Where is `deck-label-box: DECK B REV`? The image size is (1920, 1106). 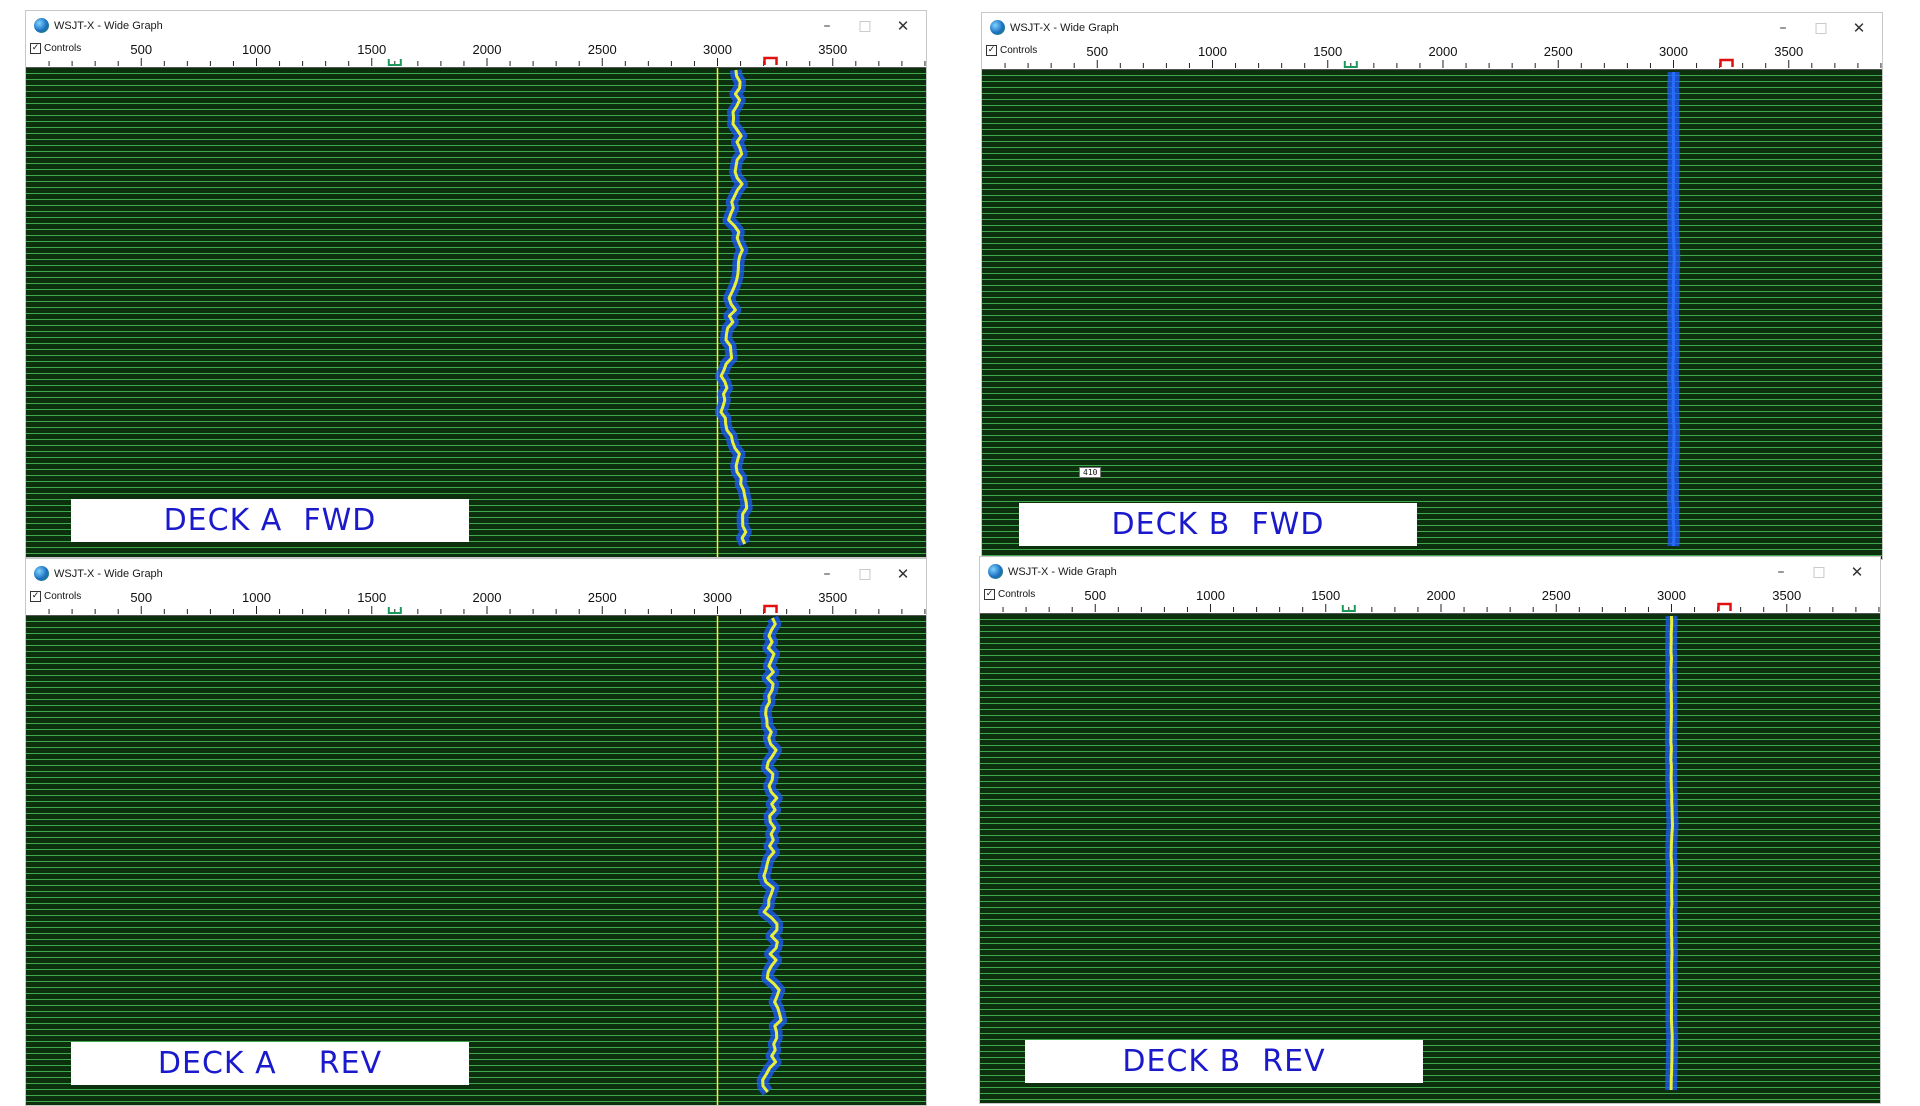
deck-label-box: DECK B REV is located at coordinates (1224, 1061).